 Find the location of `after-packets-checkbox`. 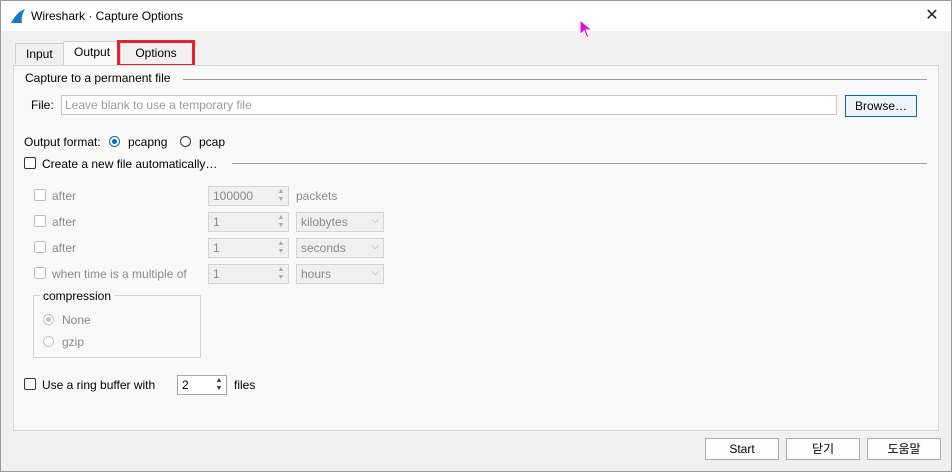

after-packets-checkbox is located at coordinates (40, 195).